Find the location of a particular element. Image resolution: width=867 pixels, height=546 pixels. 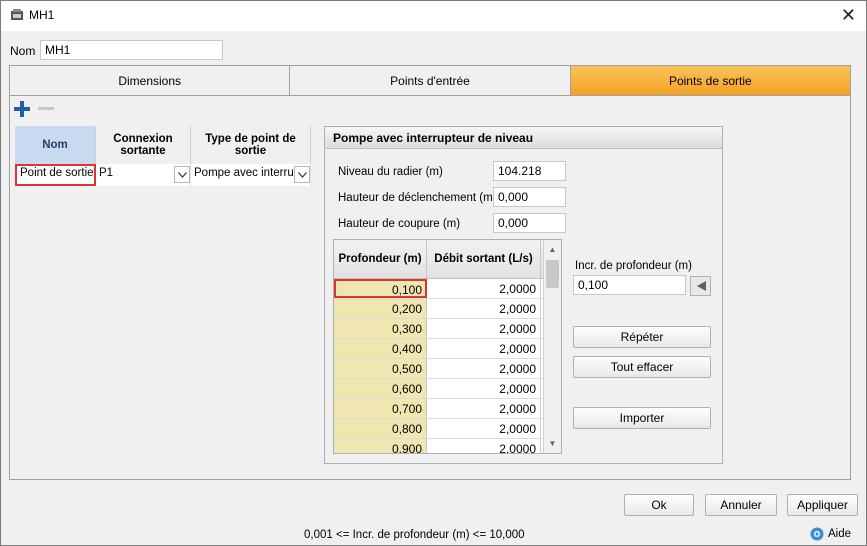

depth-cell: 0,100 is located at coordinates (380, 288).